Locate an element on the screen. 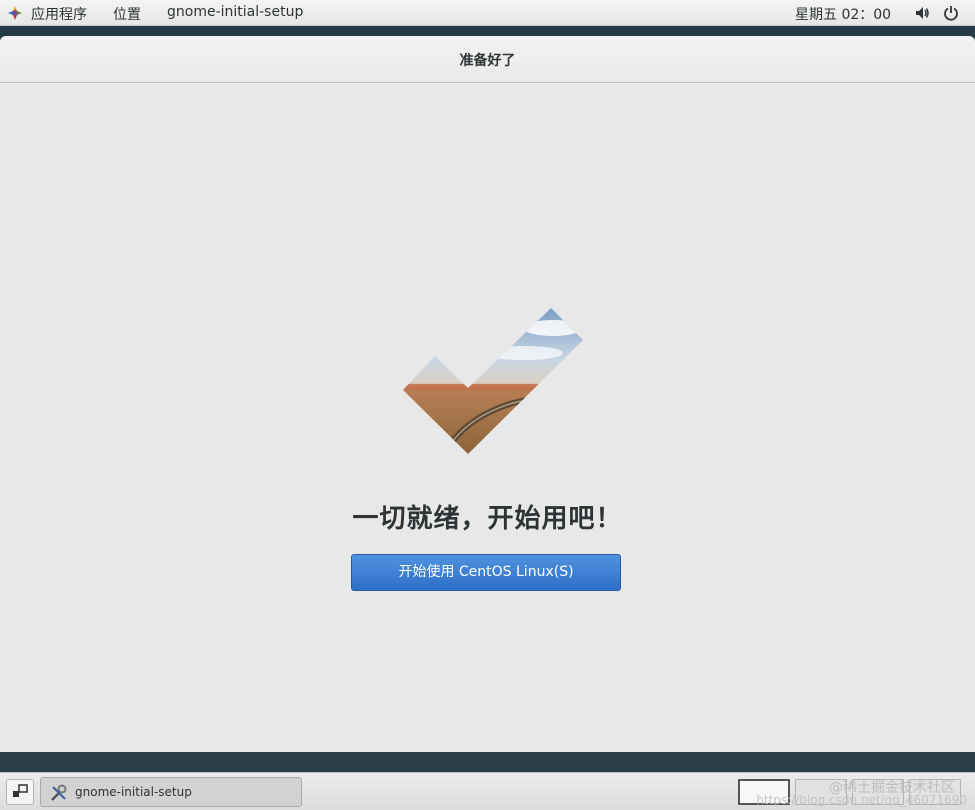 Image resolution: width=975 pixels, height=810 pixels. applications-icon is located at coordinates (15, 13).